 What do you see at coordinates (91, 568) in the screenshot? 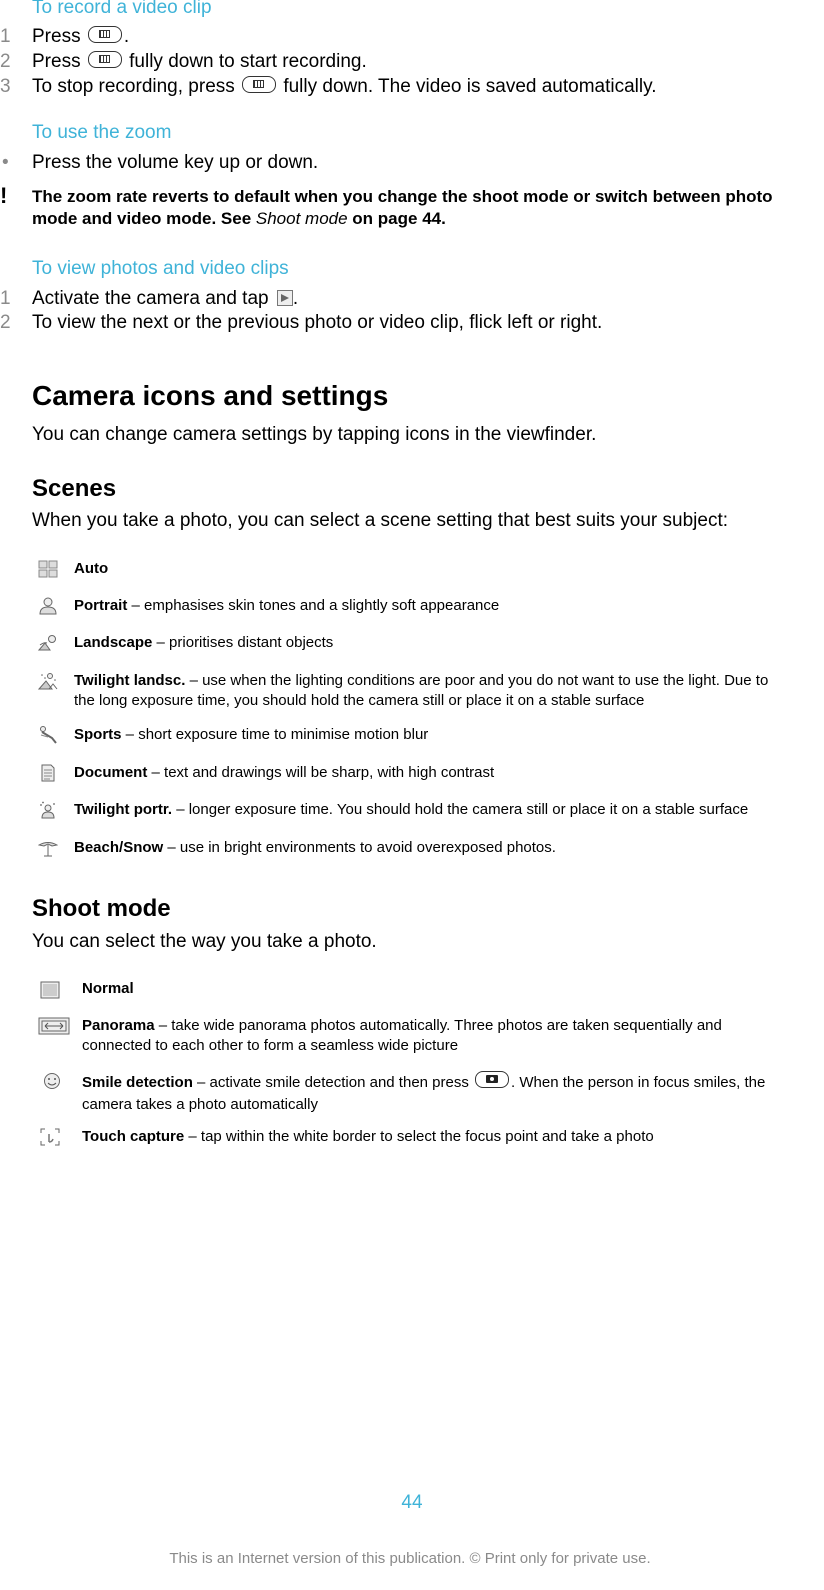
I see `scene-item-auto: Auto` at bounding box center [91, 568].